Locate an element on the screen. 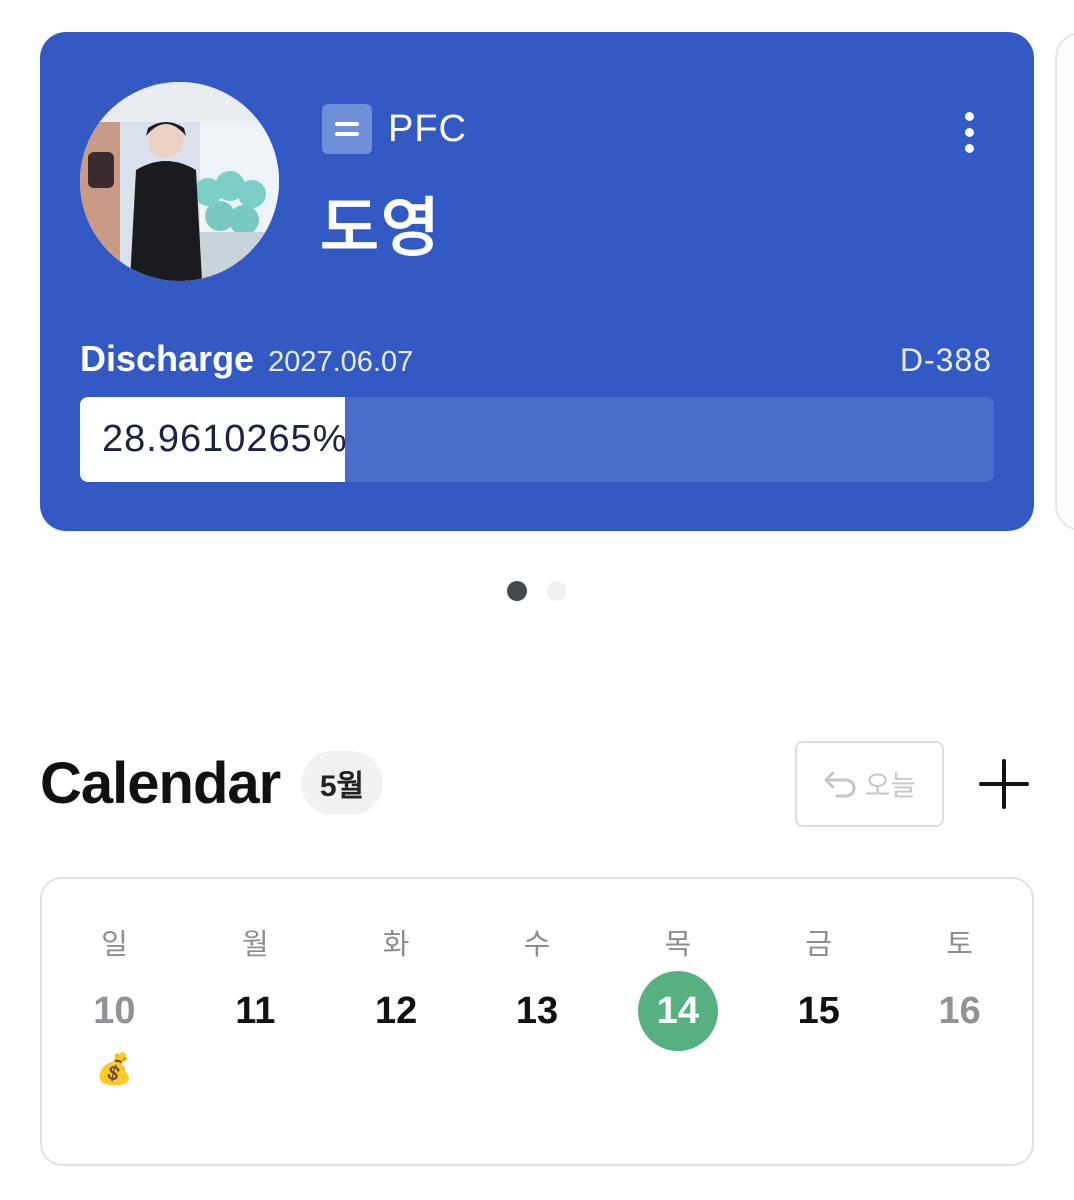  day-cell: 일 10 💰 is located at coordinates (114, 983).